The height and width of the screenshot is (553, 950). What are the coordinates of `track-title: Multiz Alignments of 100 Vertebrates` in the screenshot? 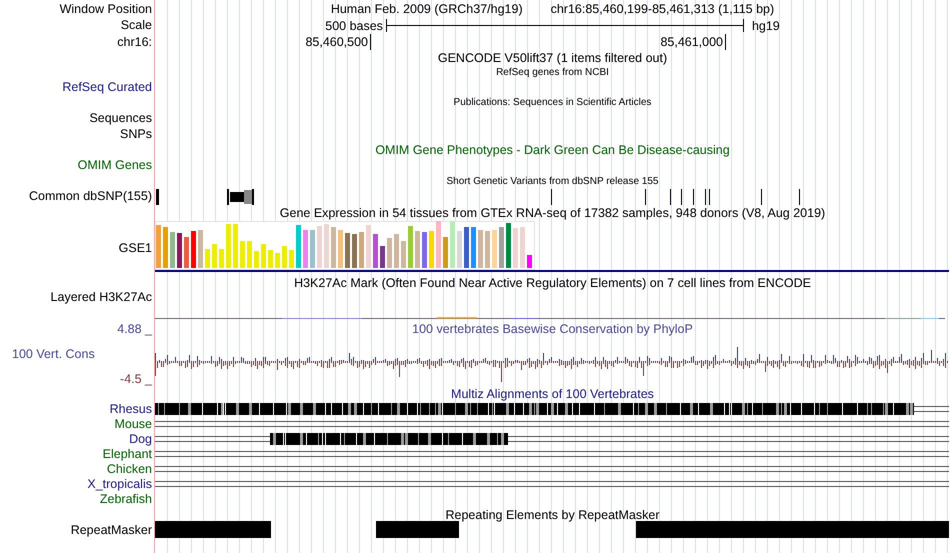 It's located at (552, 394).